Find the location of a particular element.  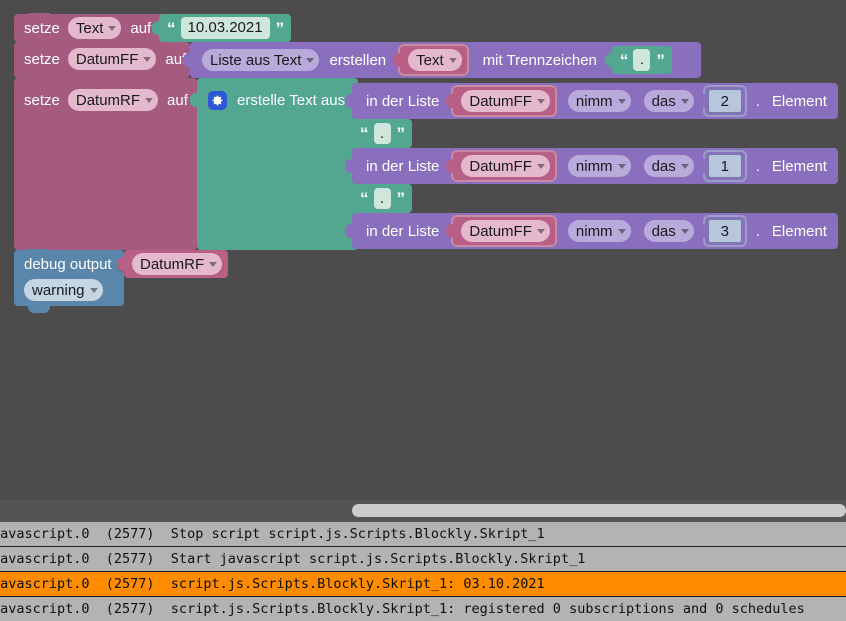

horizontal-scrollbar-track is located at coordinates (423, 511).